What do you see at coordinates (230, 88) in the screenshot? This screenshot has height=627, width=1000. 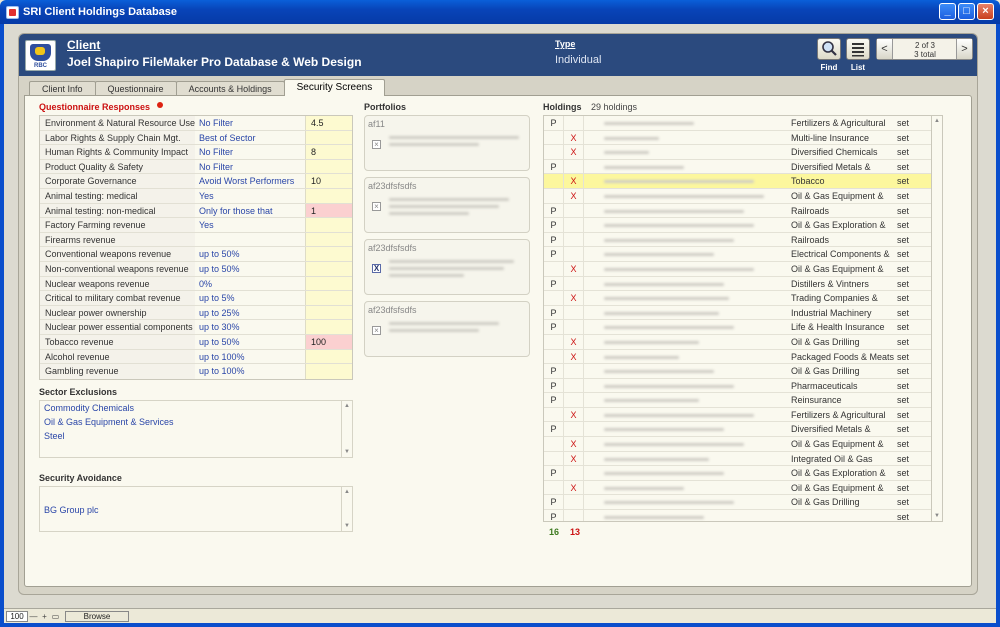 I see `tab-accounts-holdings: Accounts & Holdings` at bounding box center [230, 88].